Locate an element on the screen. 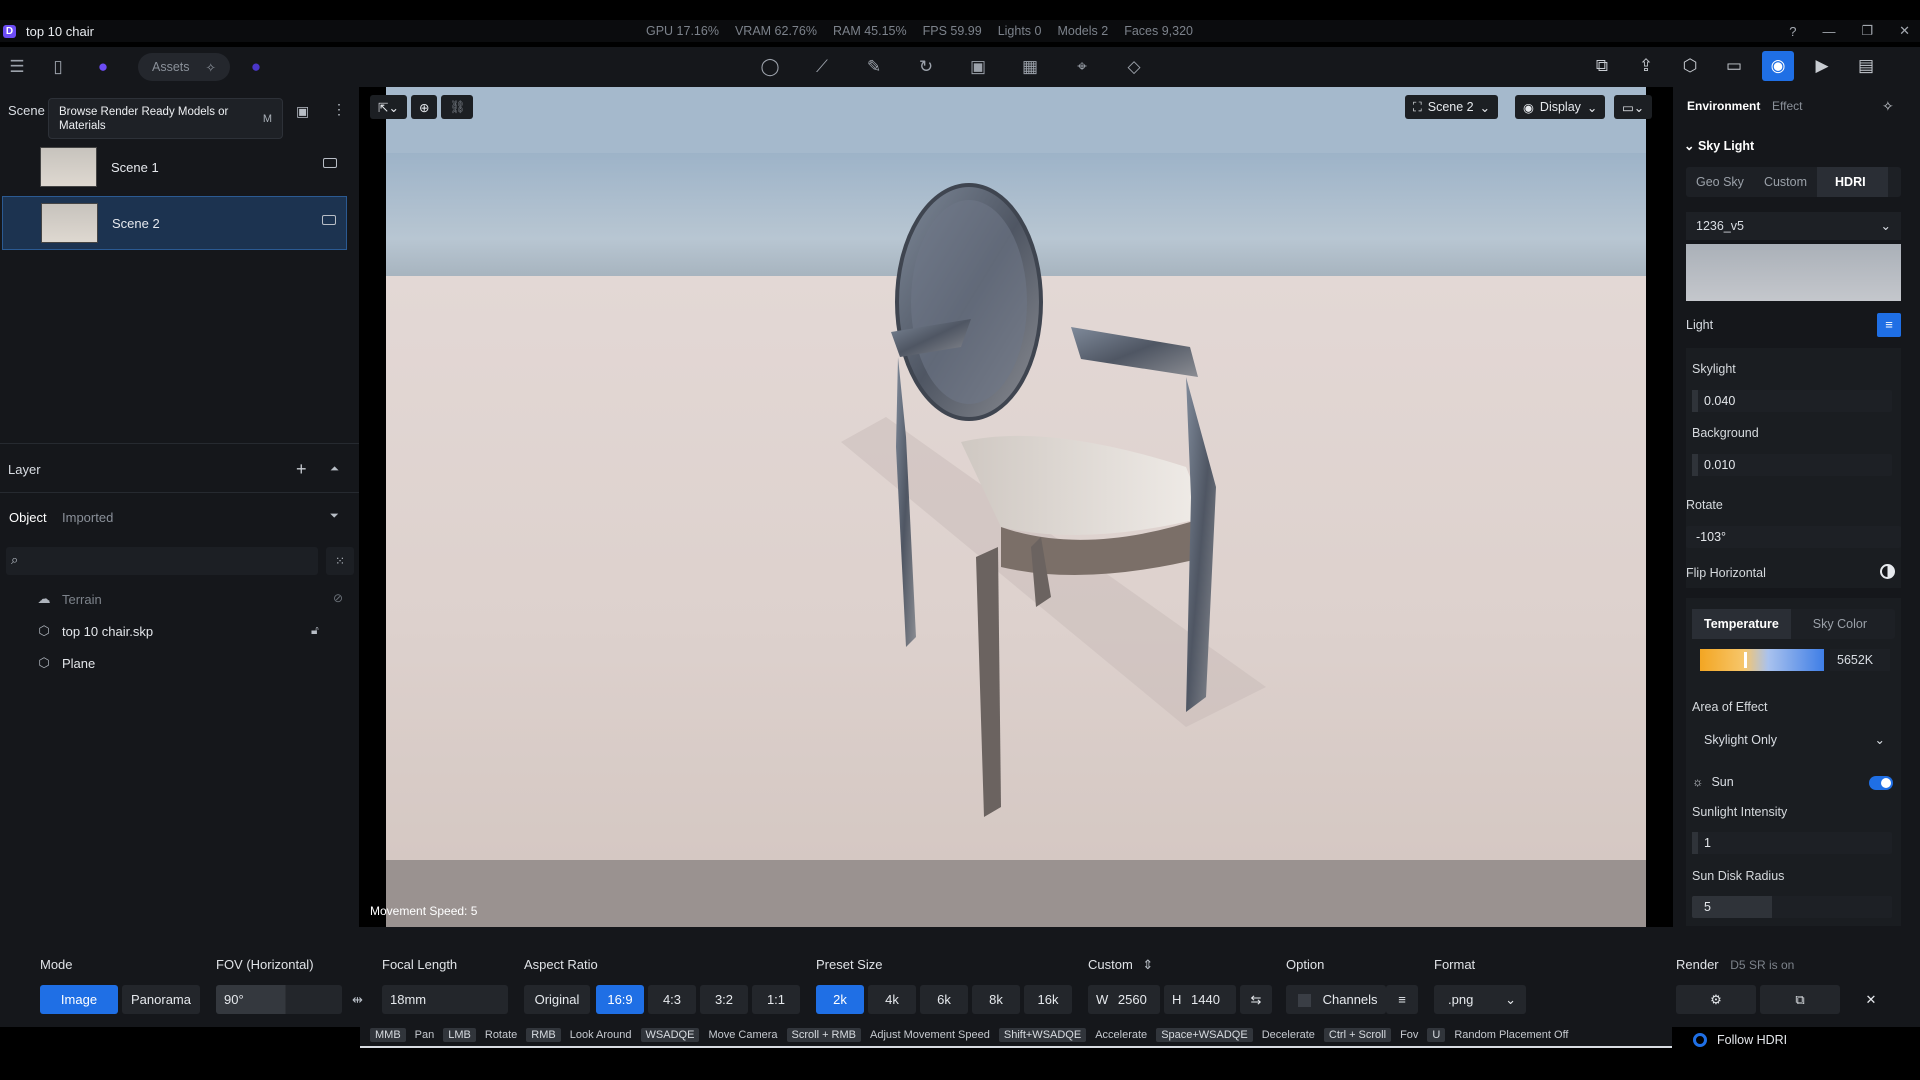 The height and width of the screenshot is (1080, 1920). scene-item: Scene 1 is located at coordinates (174, 167).